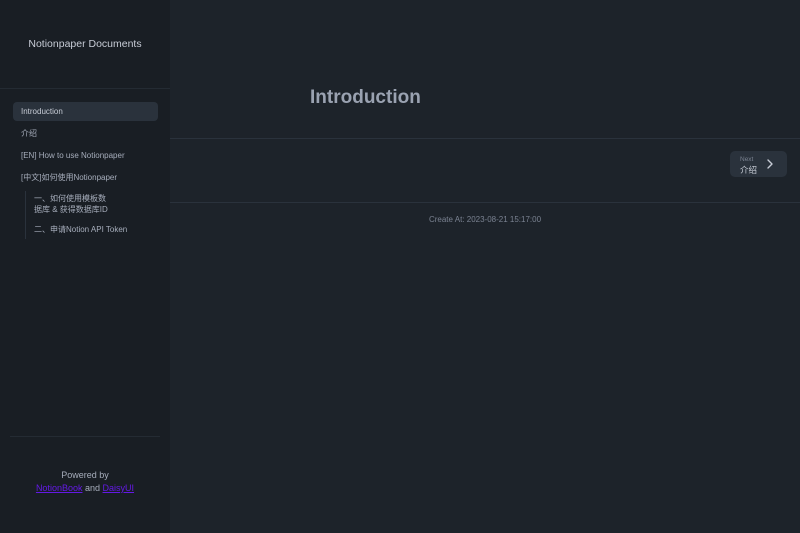 This screenshot has height=533, width=800. I want to click on chevron-right-icon, so click(770, 164).